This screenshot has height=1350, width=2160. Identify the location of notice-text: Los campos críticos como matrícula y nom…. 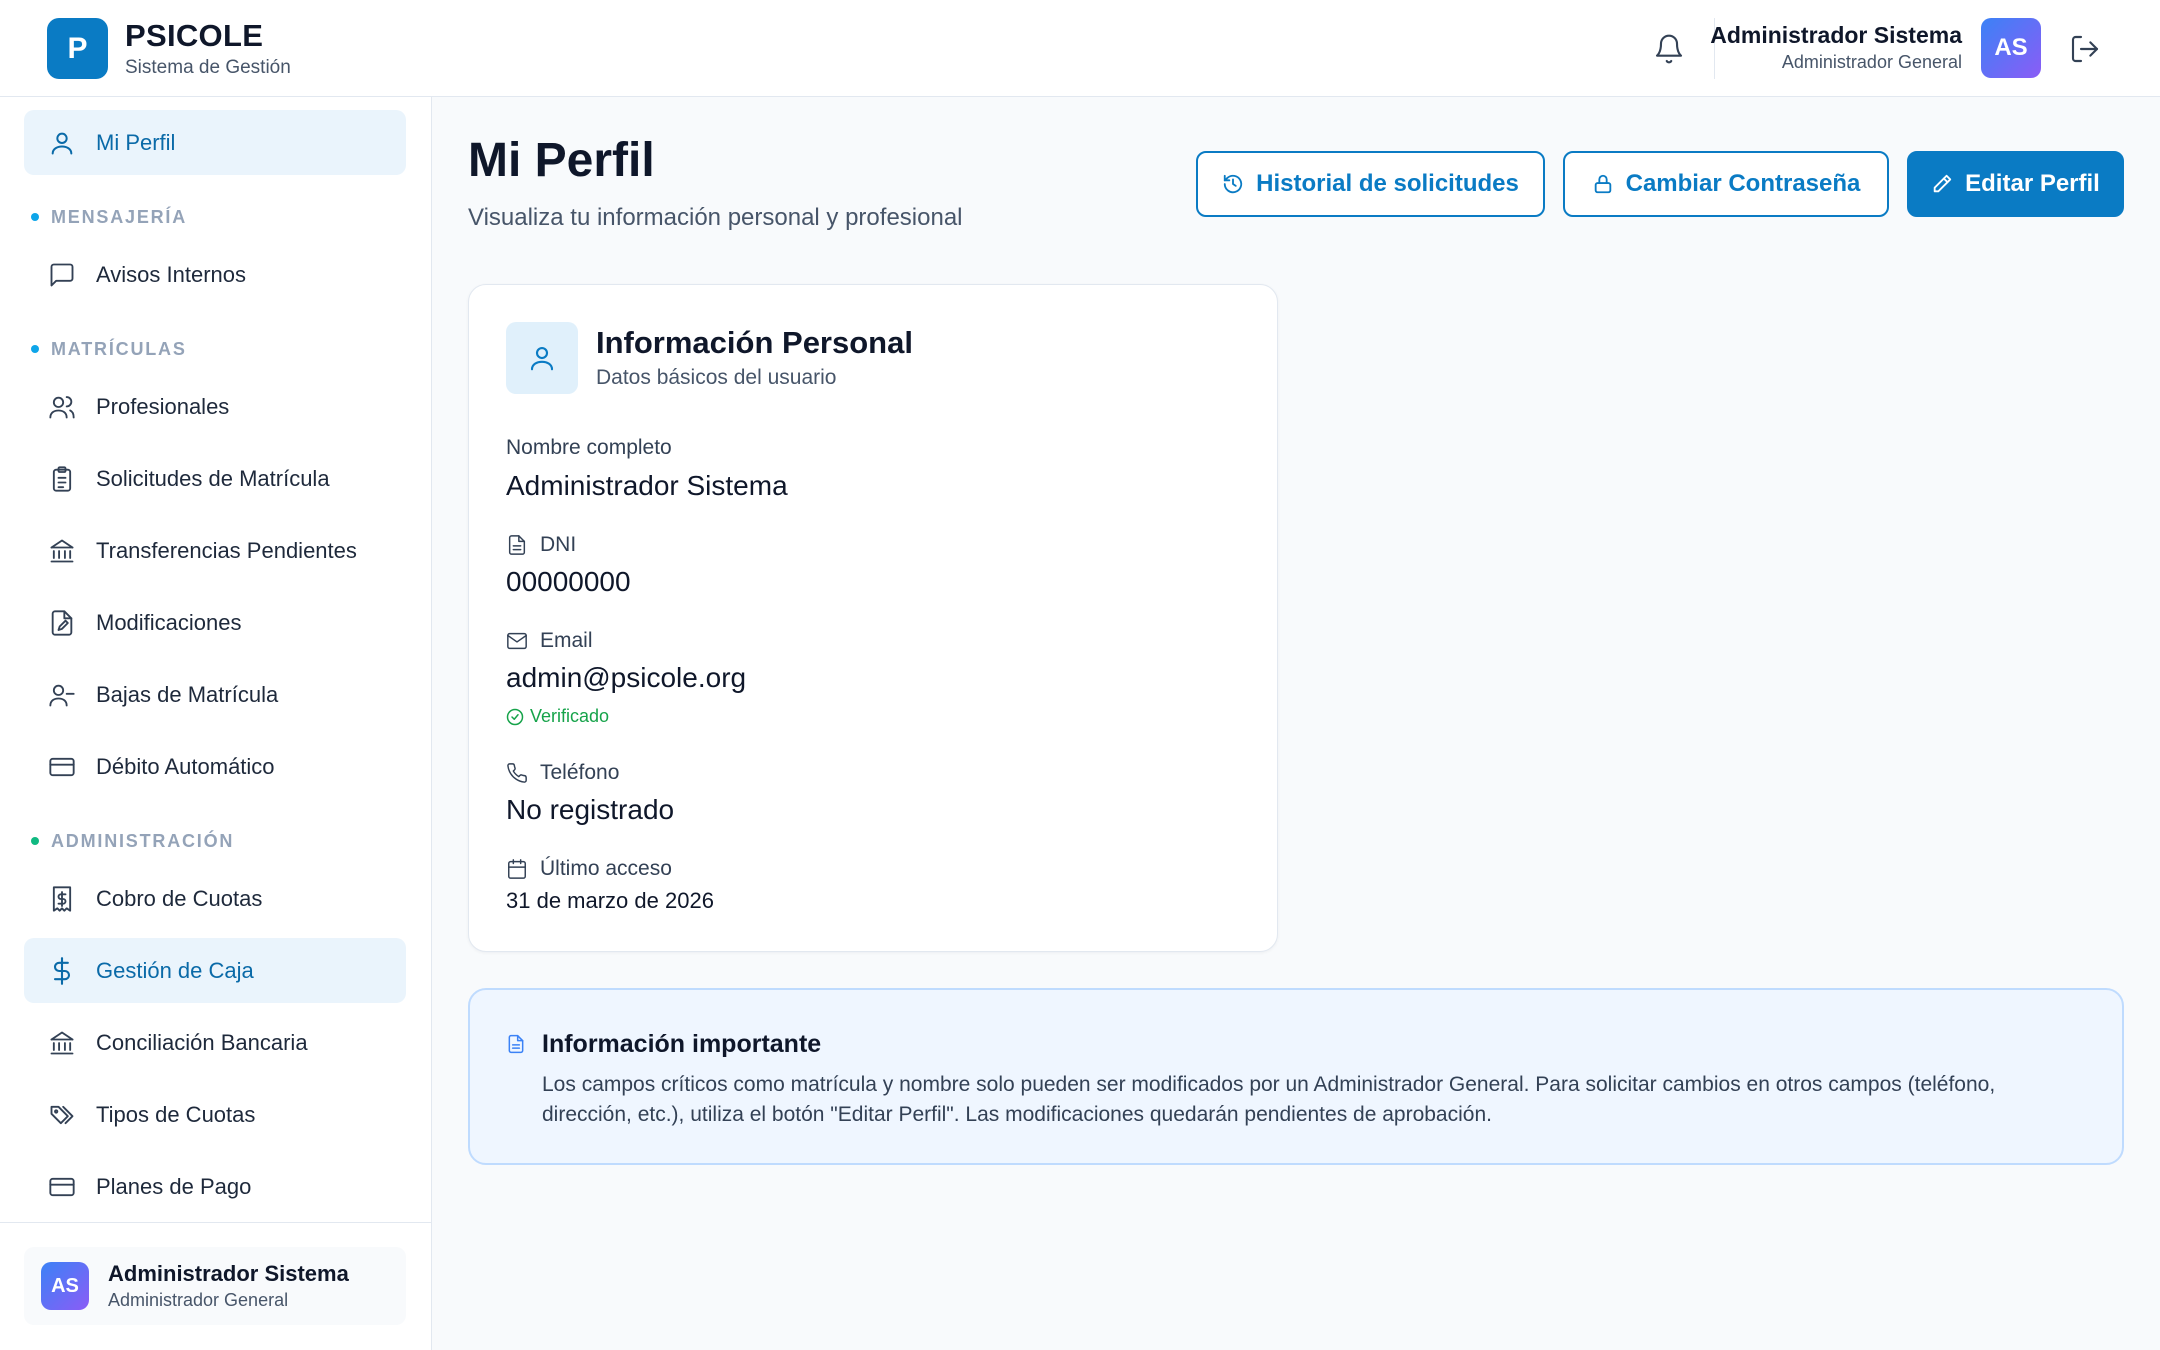
(1269, 1099).